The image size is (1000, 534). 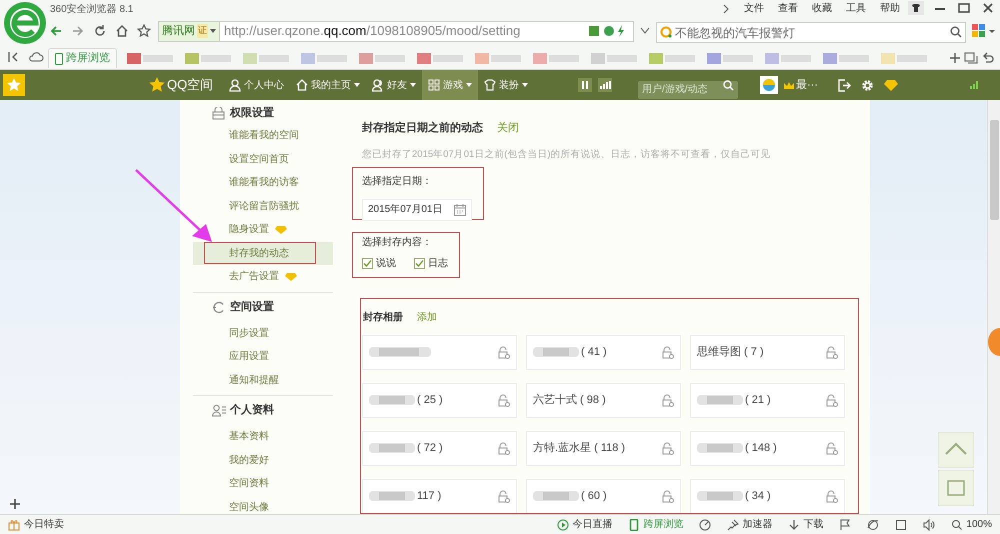 What do you see at coordinates (769, 85) in the screenshot?
I see `avatar-icon` at bounding box center [769, 85].